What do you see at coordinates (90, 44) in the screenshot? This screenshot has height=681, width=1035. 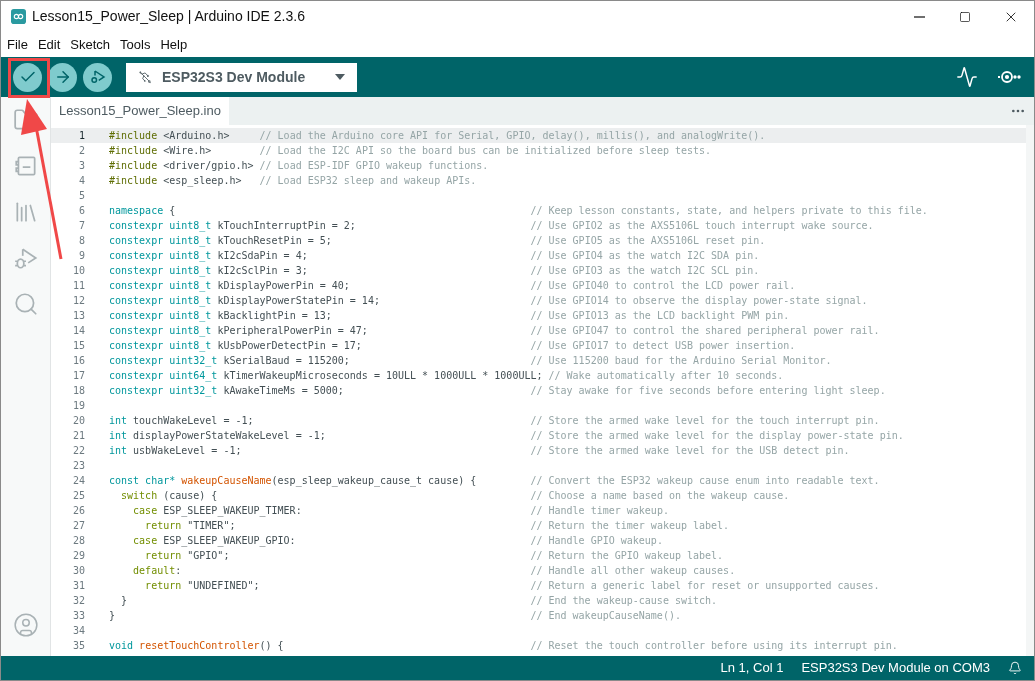 I see `menu-item: Sketch` at bounding box center [90, 44].